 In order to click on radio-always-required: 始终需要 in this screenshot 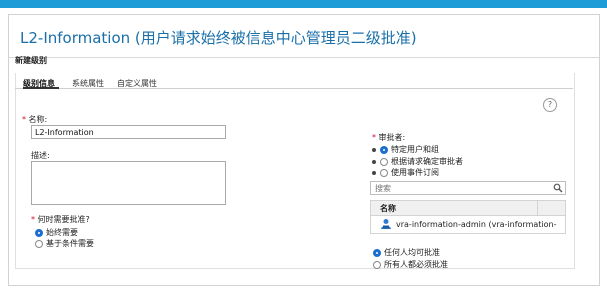, I will do `click(56, 232)`.